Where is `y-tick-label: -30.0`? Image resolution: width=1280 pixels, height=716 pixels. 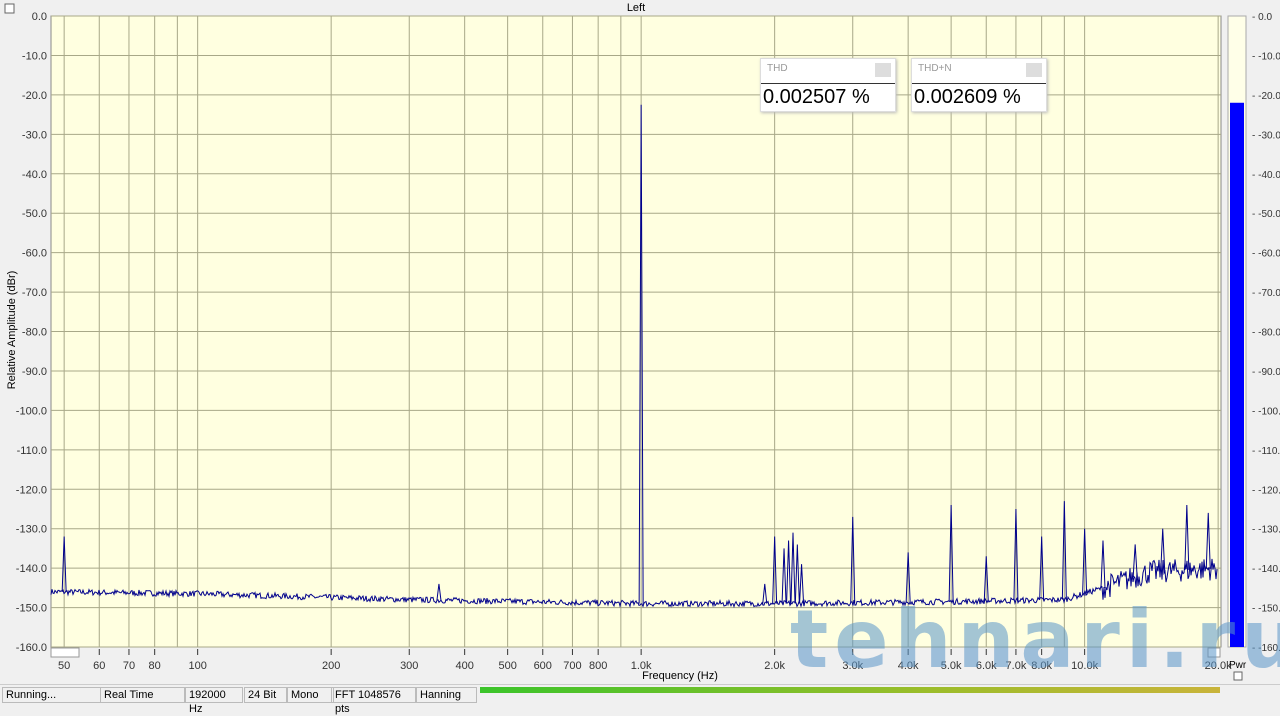 y-tick-label: -30.0 is located at coordinates (34, 135).